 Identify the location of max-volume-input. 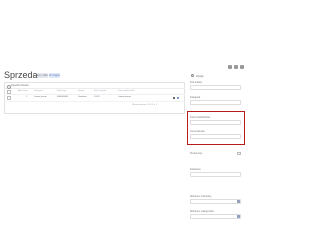
(215, 216).